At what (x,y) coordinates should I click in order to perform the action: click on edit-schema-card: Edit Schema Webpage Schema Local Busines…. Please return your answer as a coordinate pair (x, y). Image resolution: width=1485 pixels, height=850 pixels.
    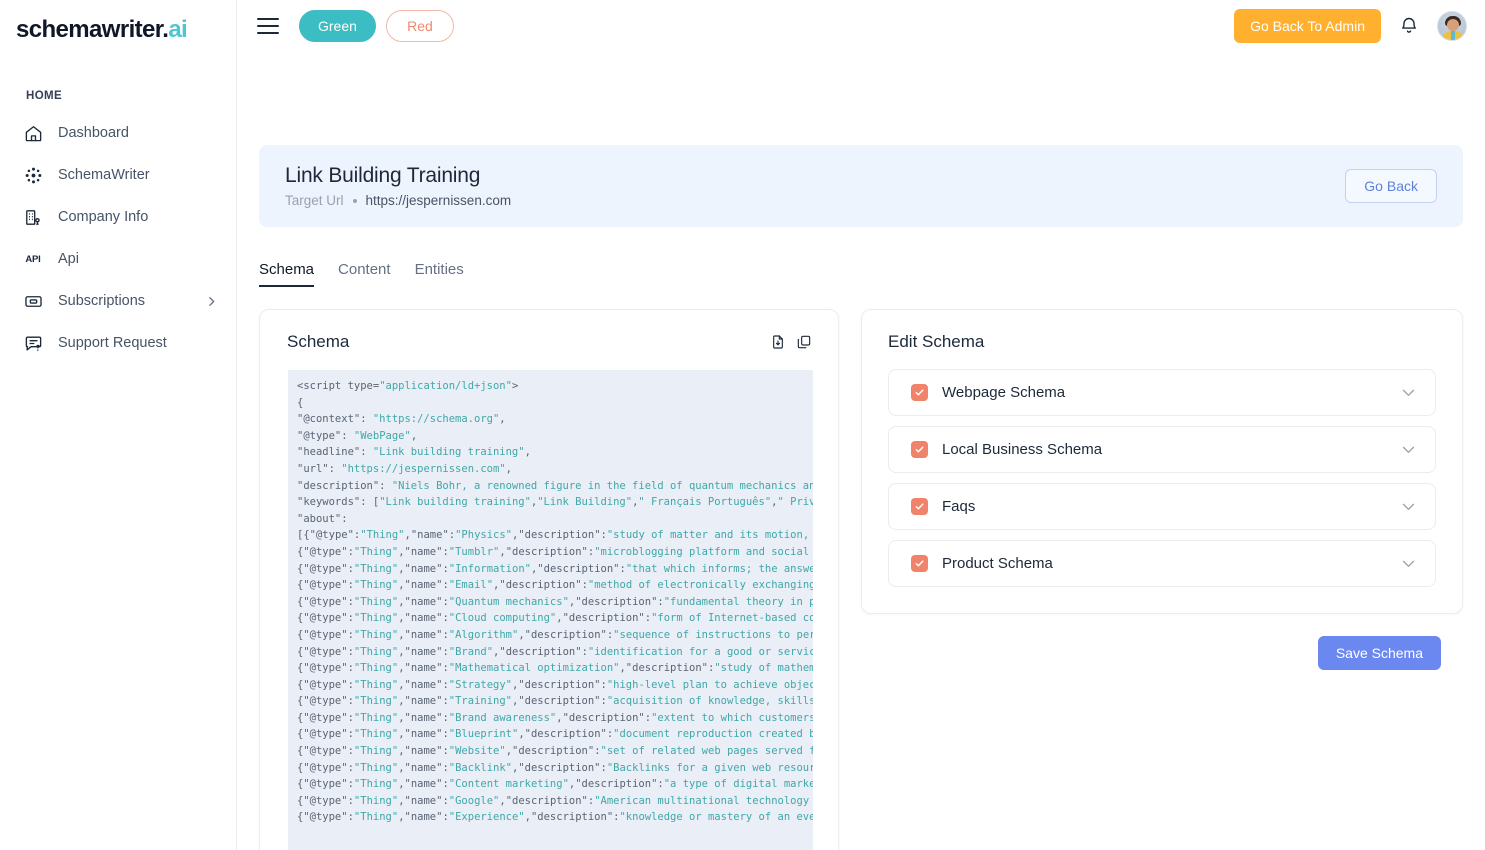
    Looking at the image, I should click on (1162, 461).